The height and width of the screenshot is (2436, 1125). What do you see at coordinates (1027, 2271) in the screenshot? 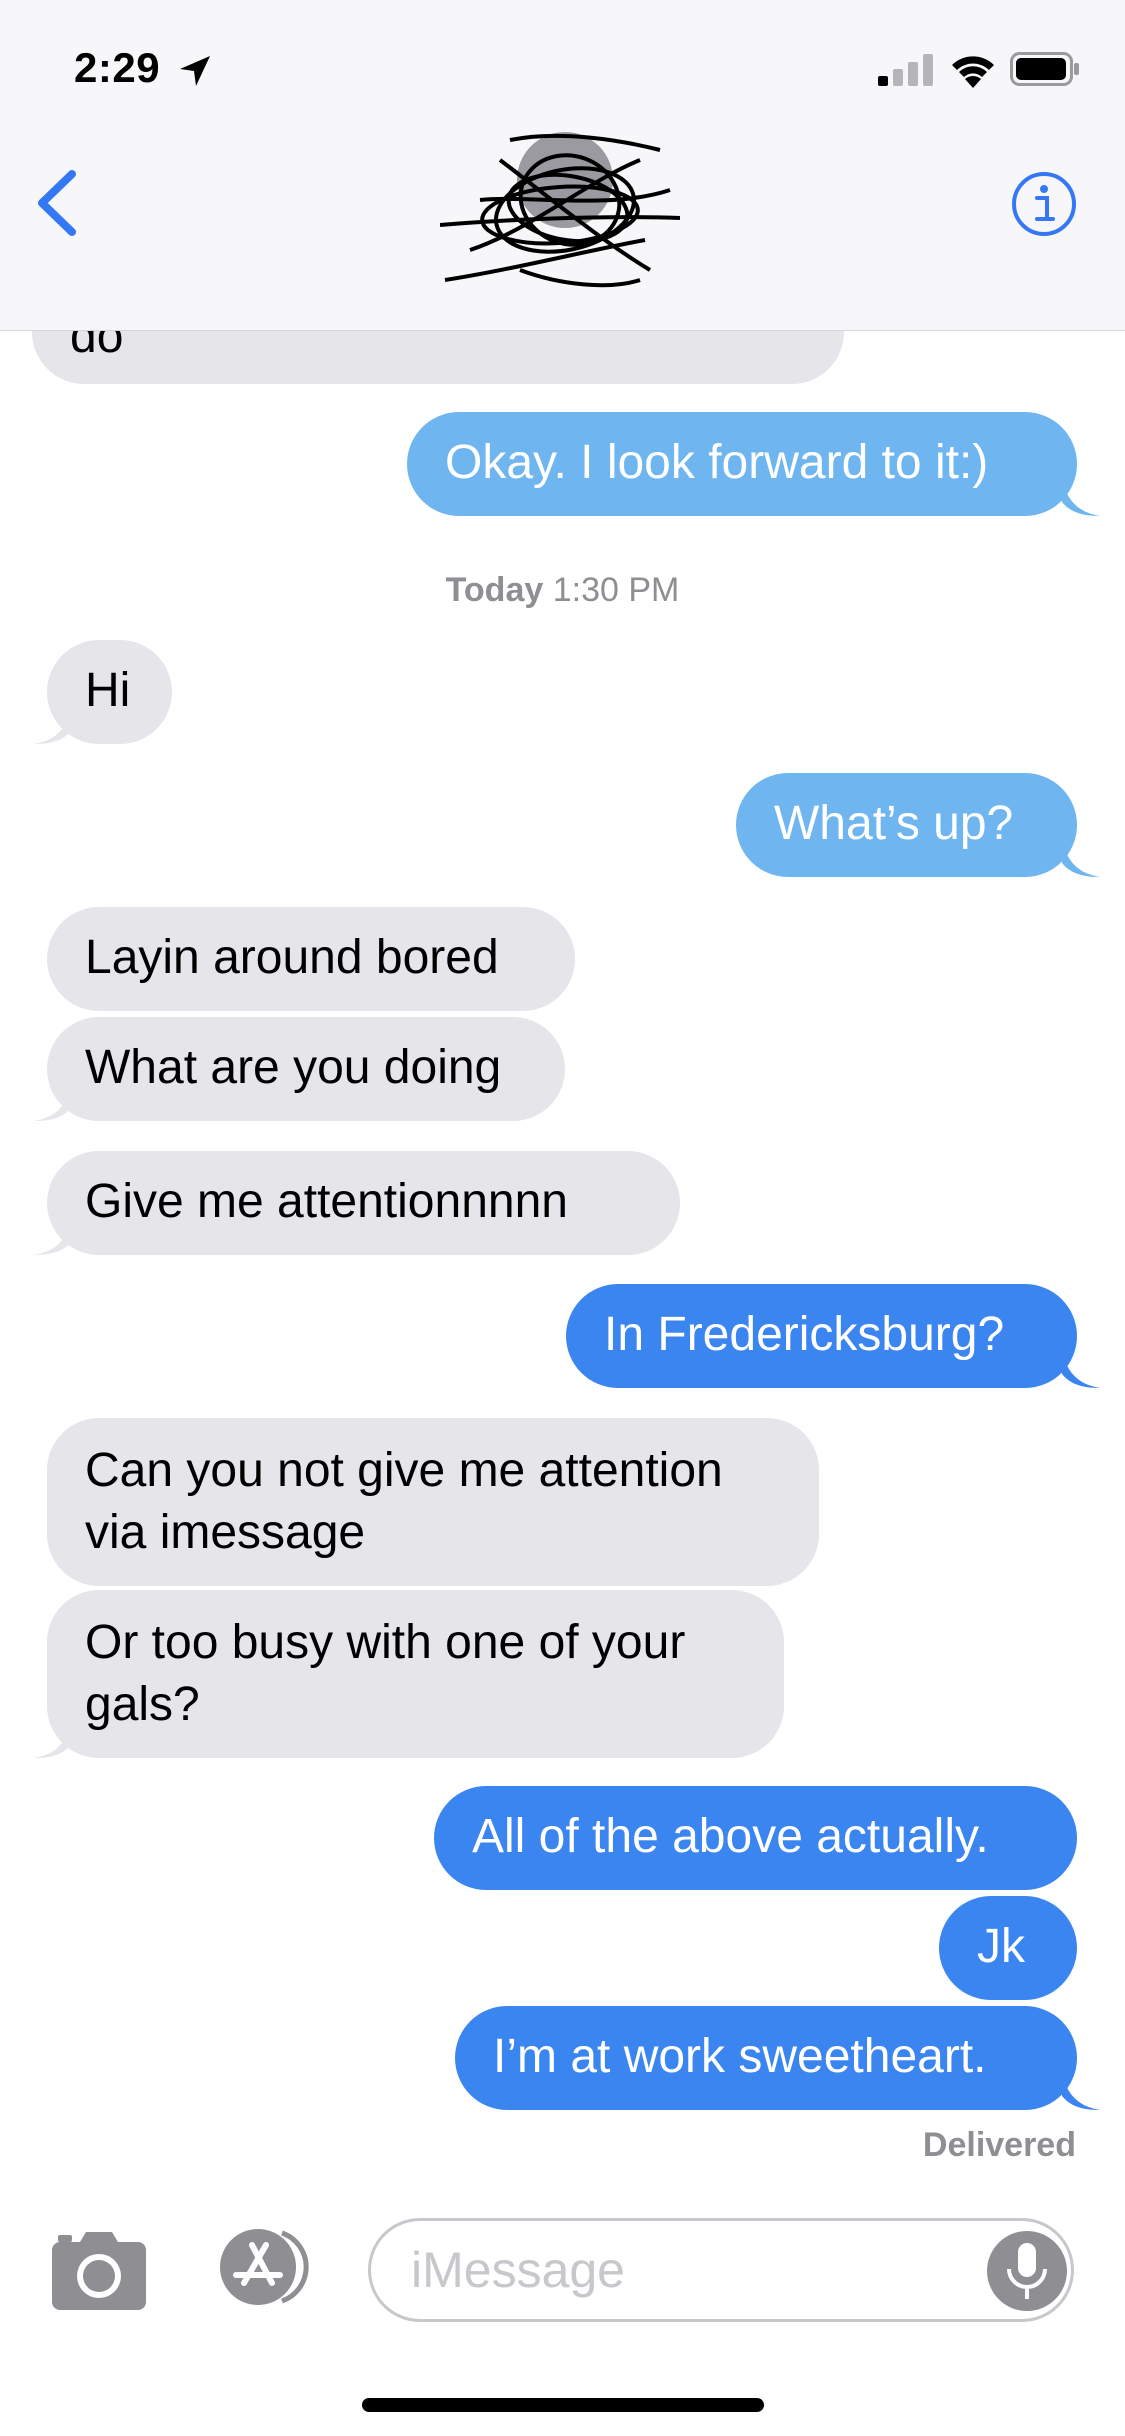
I see `microphone-icon` at bounding box center [1027, 2271].